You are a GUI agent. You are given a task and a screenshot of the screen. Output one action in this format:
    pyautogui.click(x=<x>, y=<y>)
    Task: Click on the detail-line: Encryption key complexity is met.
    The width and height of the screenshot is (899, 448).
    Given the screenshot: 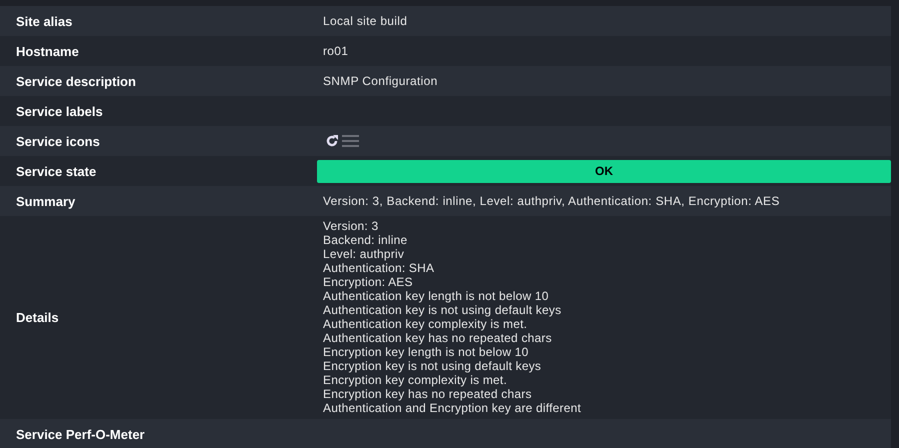 What is the action you would take?
    pyautogui.click(x=415, y=380)
    